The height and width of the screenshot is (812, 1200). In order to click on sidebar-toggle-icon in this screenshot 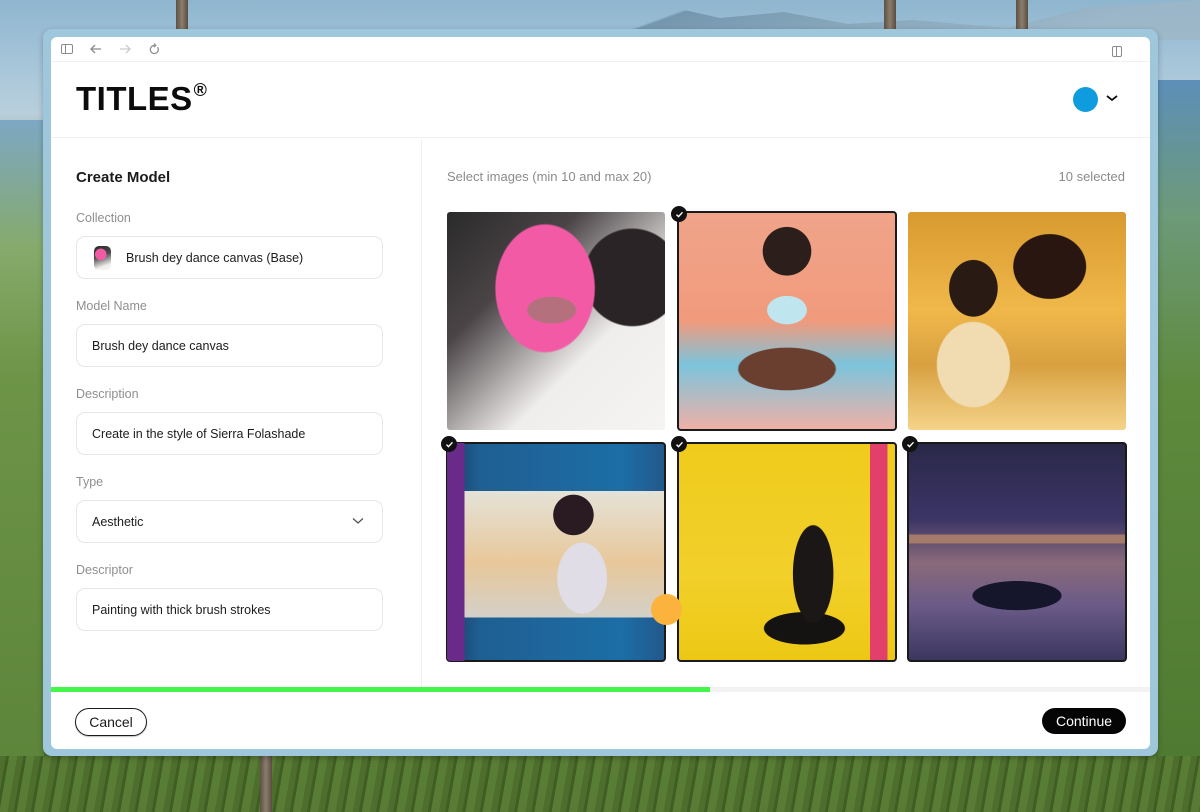, I will do `click(67, 49)`.